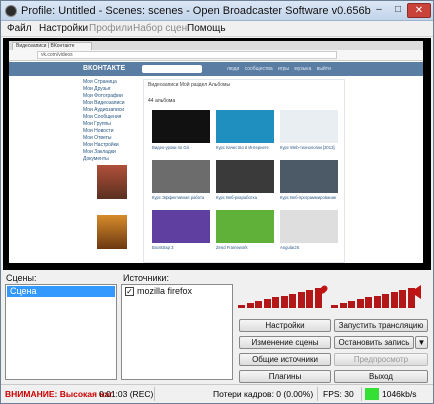  I want to click on vk-toolbar: Видеозаписи Мой раздел Альбомы, so click(189, 85).